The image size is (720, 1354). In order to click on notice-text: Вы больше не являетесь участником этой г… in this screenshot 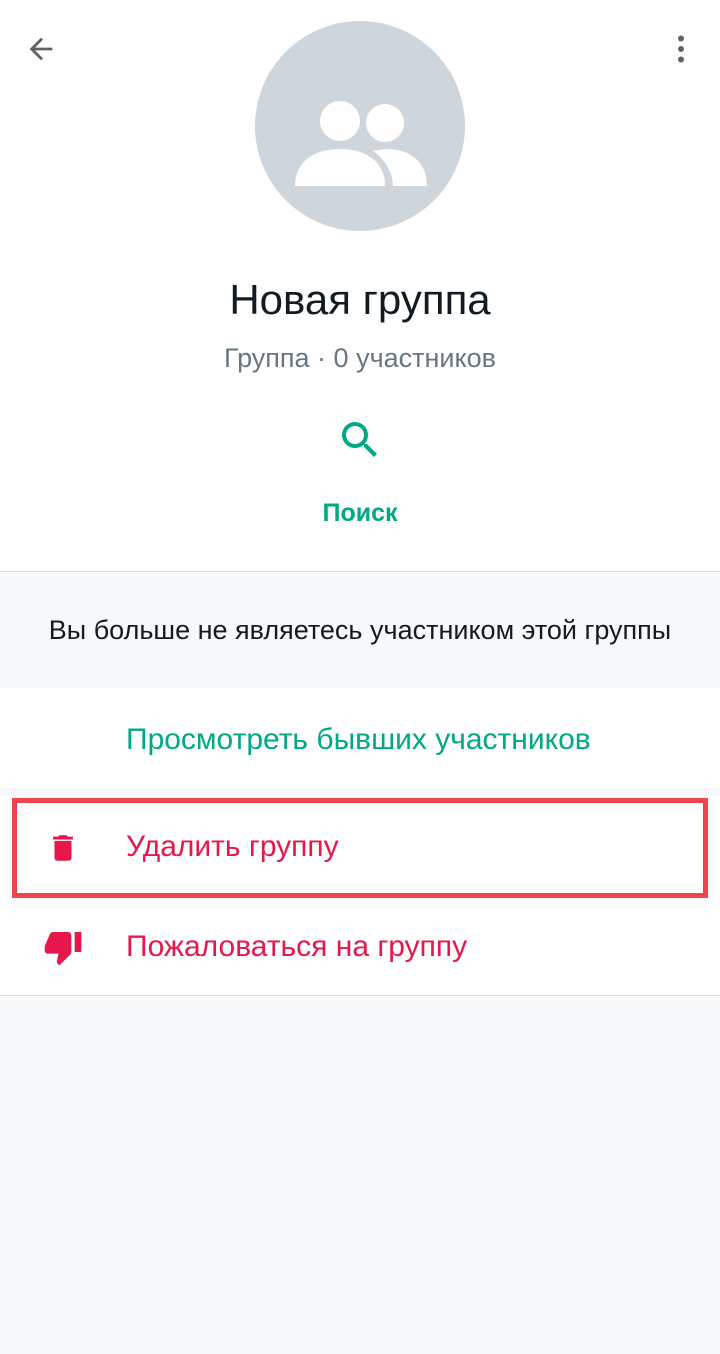, I will do `click(360, 630)`.